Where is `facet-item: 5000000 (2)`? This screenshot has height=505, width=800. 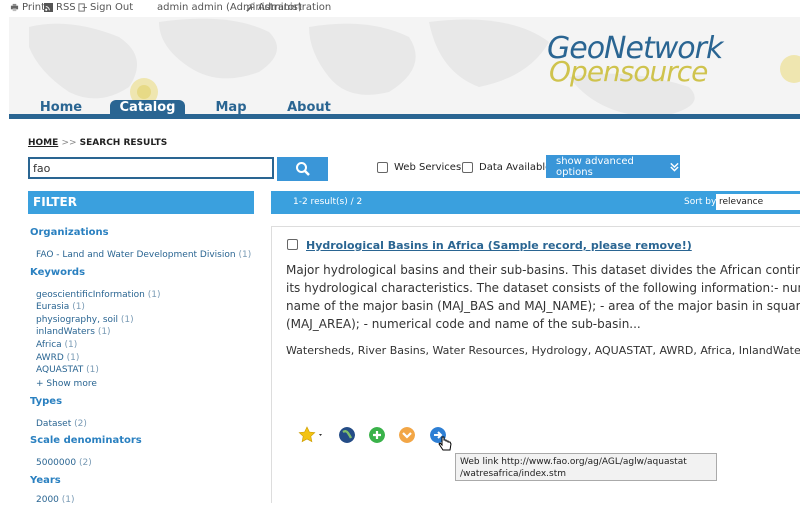
facet-item: 5000000 (2) is located at coordinates (64, 463).